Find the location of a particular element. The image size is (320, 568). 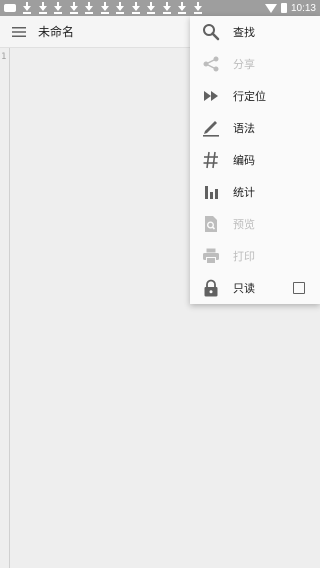

menu-item-syntax: 语法 is located at coordinates (255, 128).